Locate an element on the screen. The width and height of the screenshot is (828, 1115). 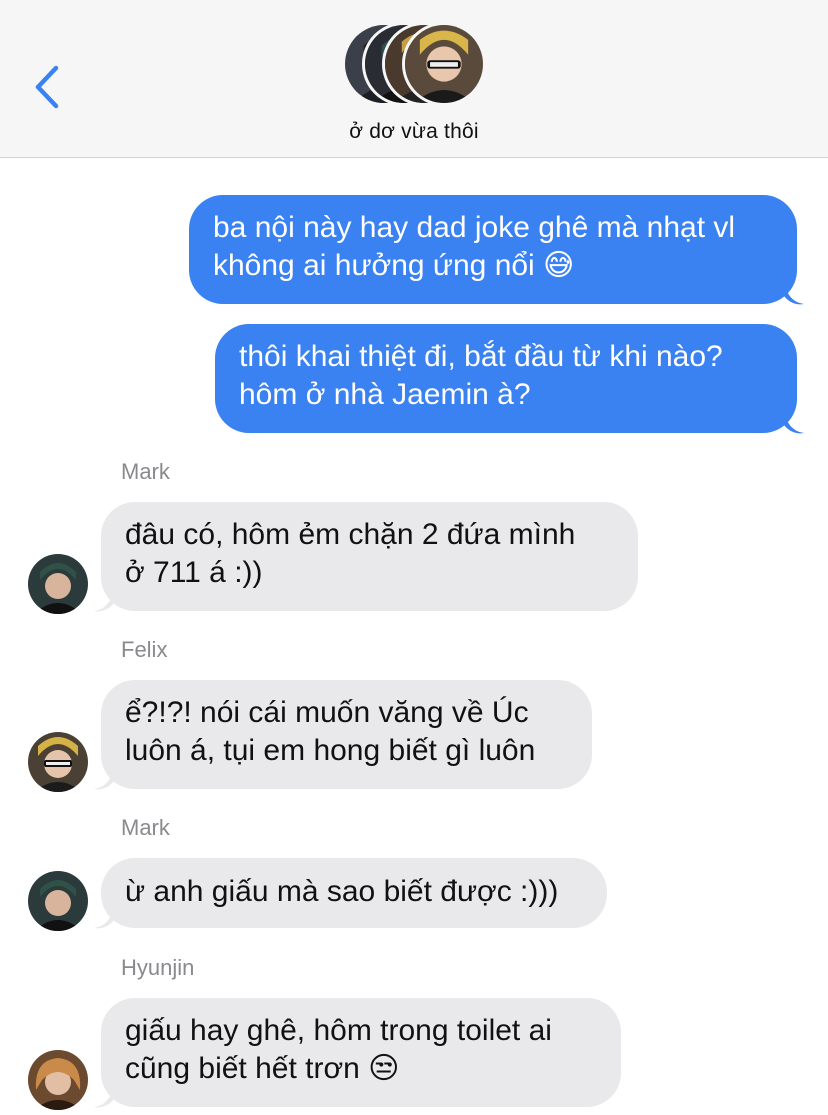
message-line: ba nội này hay dad joke ghê mà nhạt vl is located at coordinates (474, 227).